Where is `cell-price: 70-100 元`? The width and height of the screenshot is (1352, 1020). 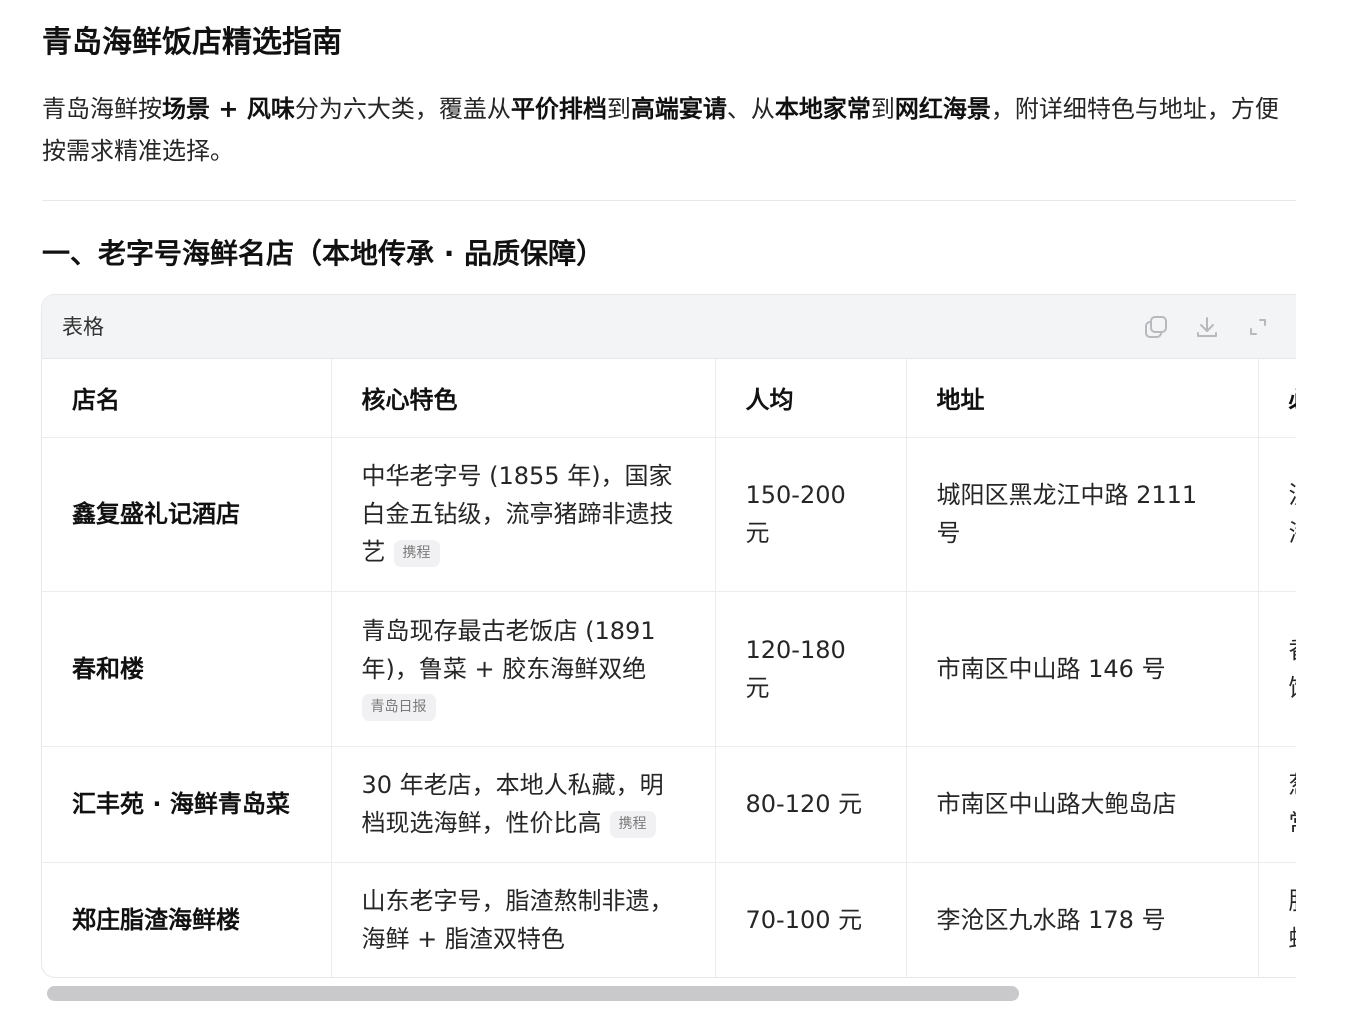 cell-price: 70-100 元 is located at coordinates (811, 919).